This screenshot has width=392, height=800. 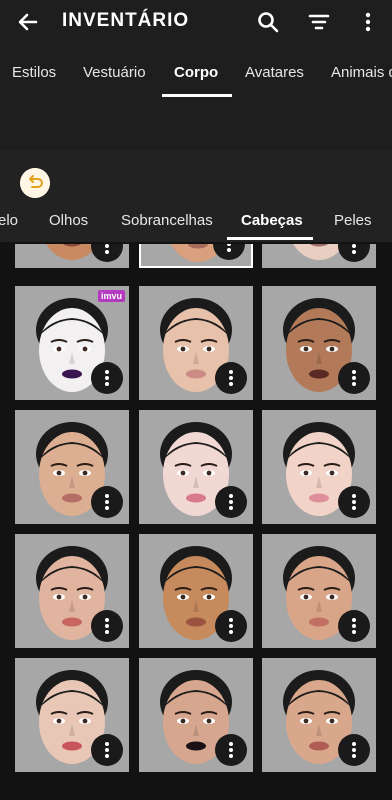 I want to click on undo-icon, so click(x=35, y=183).